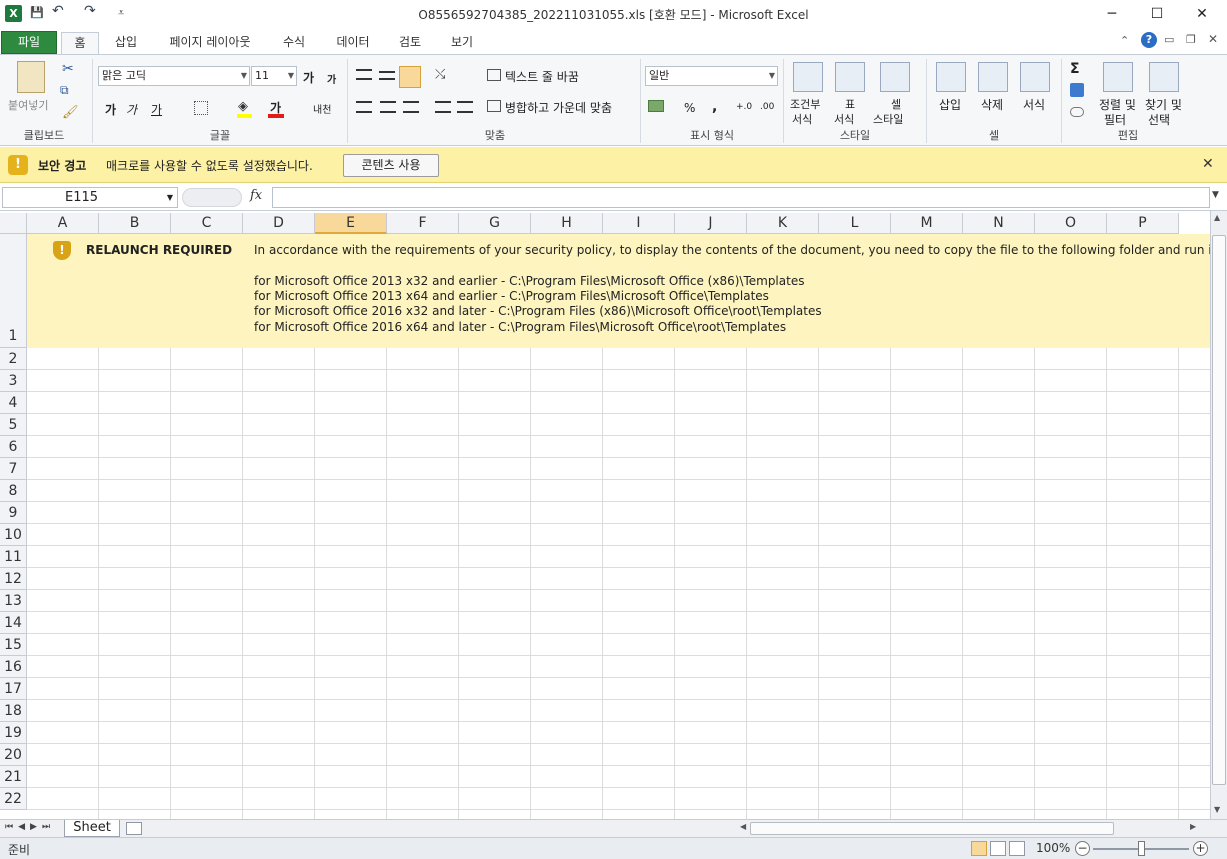 This screenshot has height=859, width=1227. I want to click on asian-layout-button: 내천, so click(322, 108).